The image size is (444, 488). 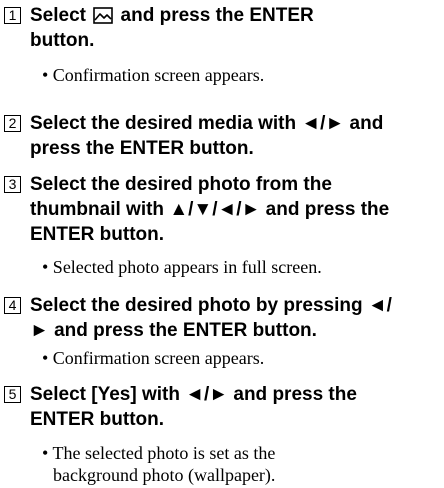 I want to click on step-title-line: thumbnail with ▲/▼/◄/► and press the, so click(x=210, y=209).